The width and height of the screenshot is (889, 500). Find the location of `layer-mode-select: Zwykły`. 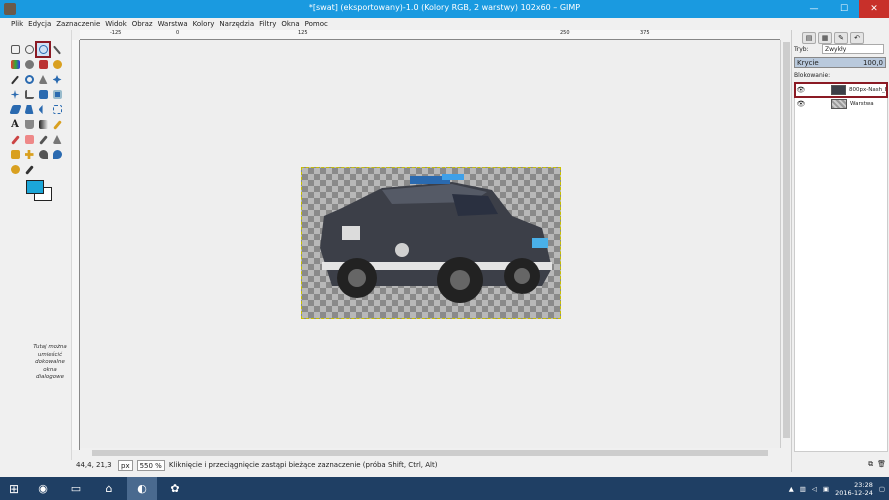

layer-mode-select: Zwykły is located at coordinates (853, 49).